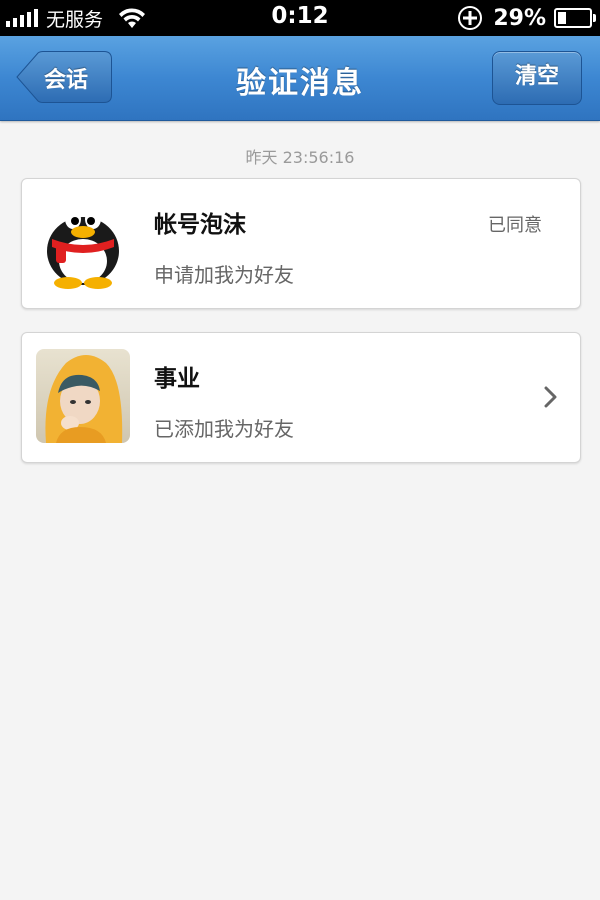  What do you see at coordinates (519, 18) in the screenshot?
I see `battery-percent: 29%` at bounding box center [519, 18].